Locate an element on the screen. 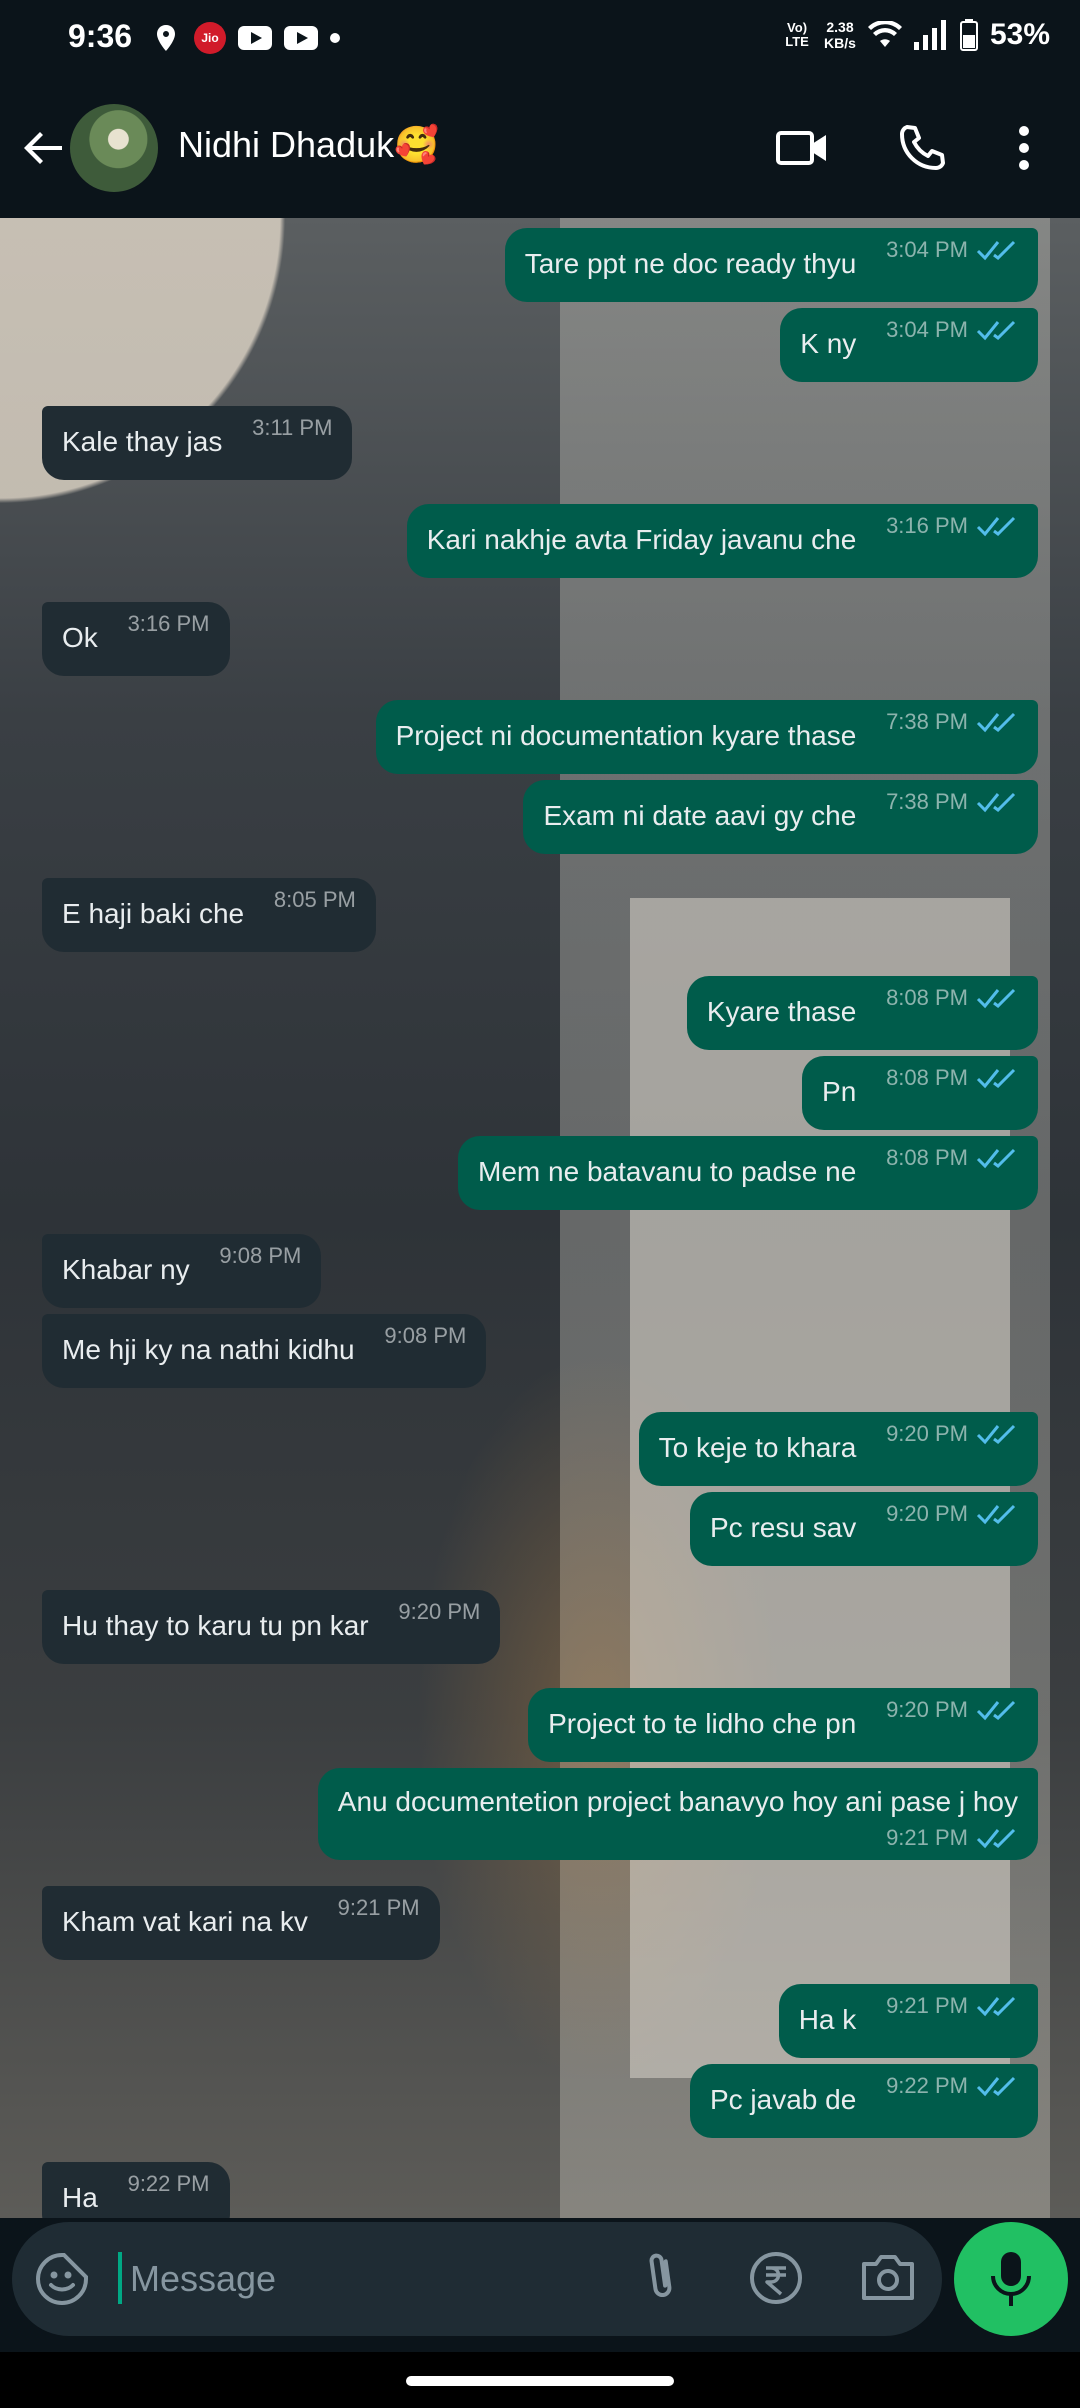  video-call-button is located at coordinates (802, 148).